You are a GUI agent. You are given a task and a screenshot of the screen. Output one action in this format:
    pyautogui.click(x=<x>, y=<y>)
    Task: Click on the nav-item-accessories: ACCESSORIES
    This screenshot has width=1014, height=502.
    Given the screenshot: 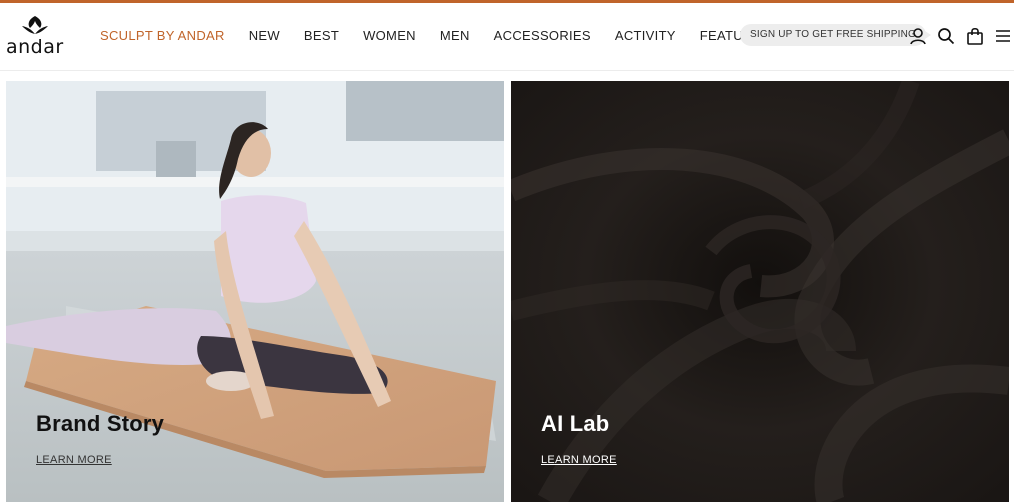 What is the action you would take?
    pyautogui.click(x=542, y=35)
    